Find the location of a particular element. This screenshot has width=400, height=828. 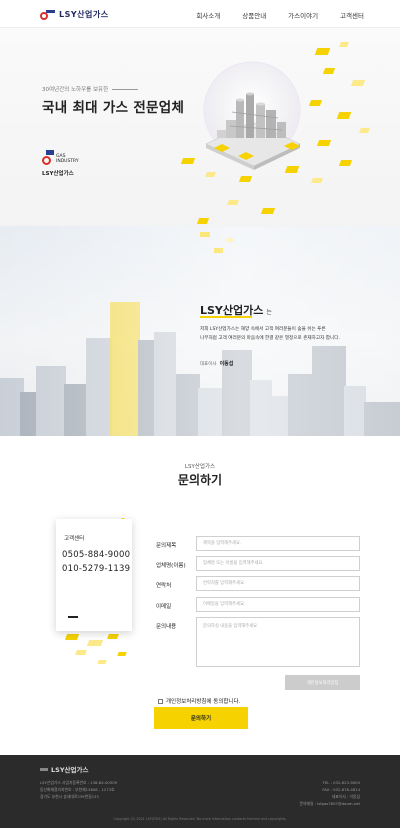

field-label-email: 이메일 is located at coordinates (164, 607).